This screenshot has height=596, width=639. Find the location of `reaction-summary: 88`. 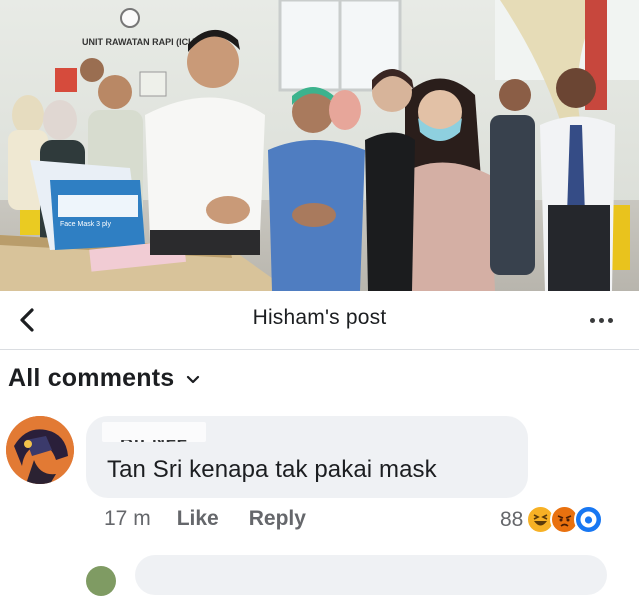

reaction-summary: 88 is located at coordinates (552, 519).